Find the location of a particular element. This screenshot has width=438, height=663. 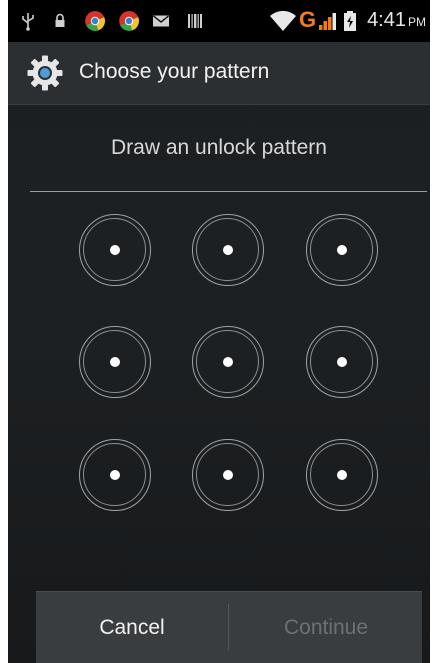

button-bar: Cancel Continue is located at coordinates (229, 627).